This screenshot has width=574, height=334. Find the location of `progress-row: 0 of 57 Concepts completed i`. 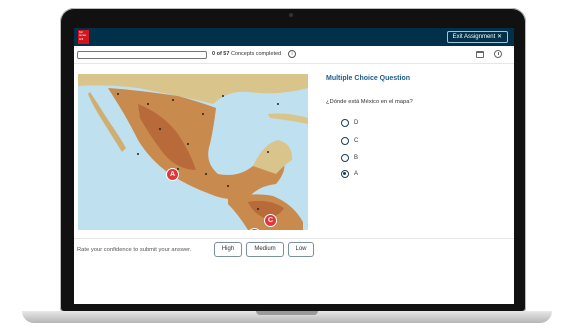

progress-row: 0 of 57 Concepts completed i is located at coordinates (294, 55).